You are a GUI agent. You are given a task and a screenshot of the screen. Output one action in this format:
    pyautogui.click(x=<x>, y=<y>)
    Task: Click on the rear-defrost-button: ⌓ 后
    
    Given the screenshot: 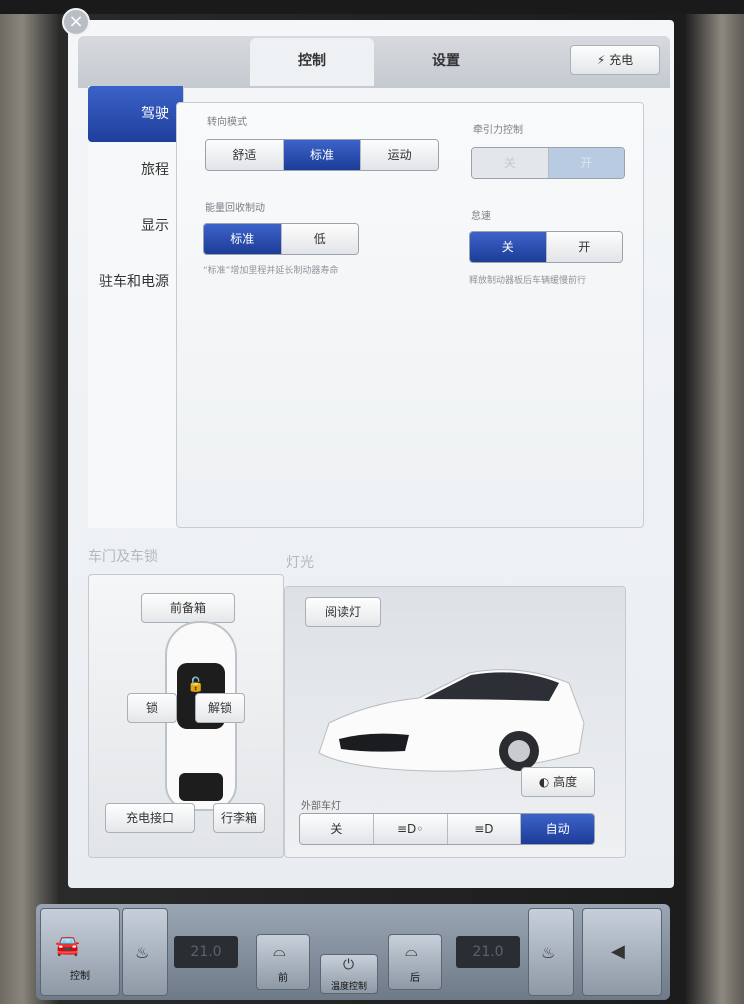 What is the action you would take?
    pyautogui.click(x=415, y=962)
    